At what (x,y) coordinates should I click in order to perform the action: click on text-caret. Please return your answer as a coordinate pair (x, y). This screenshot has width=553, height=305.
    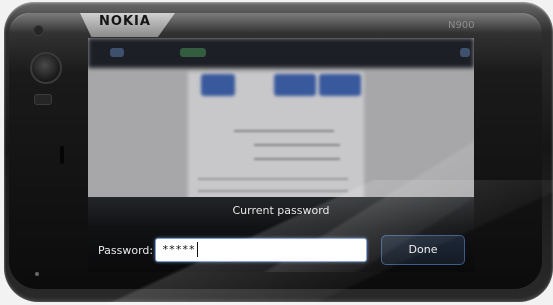
    Looking at the image, I should click on (197, 249).